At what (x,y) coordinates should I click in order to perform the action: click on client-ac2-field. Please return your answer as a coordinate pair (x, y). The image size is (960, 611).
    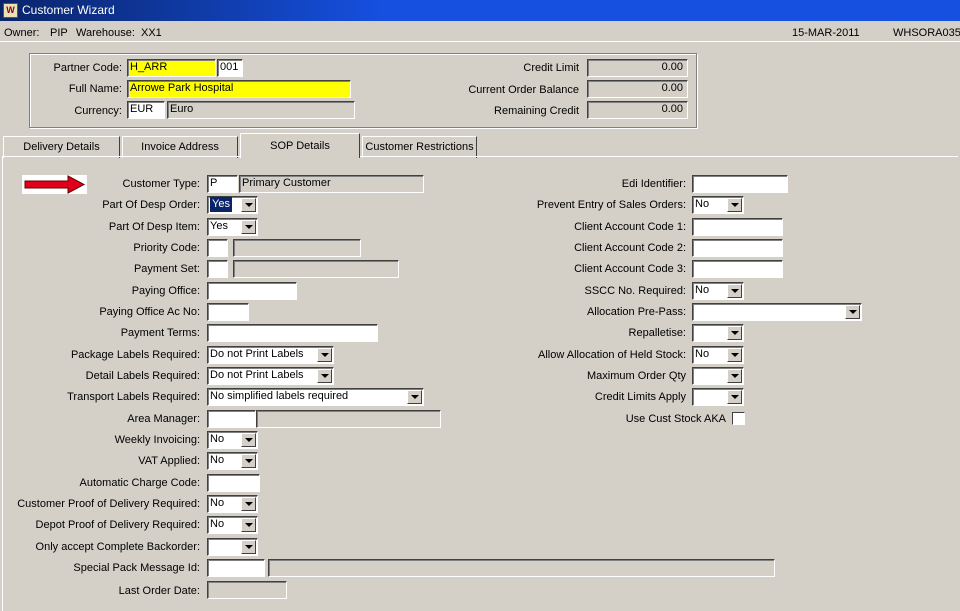
    Looking at the image, I should click on (737, 248).